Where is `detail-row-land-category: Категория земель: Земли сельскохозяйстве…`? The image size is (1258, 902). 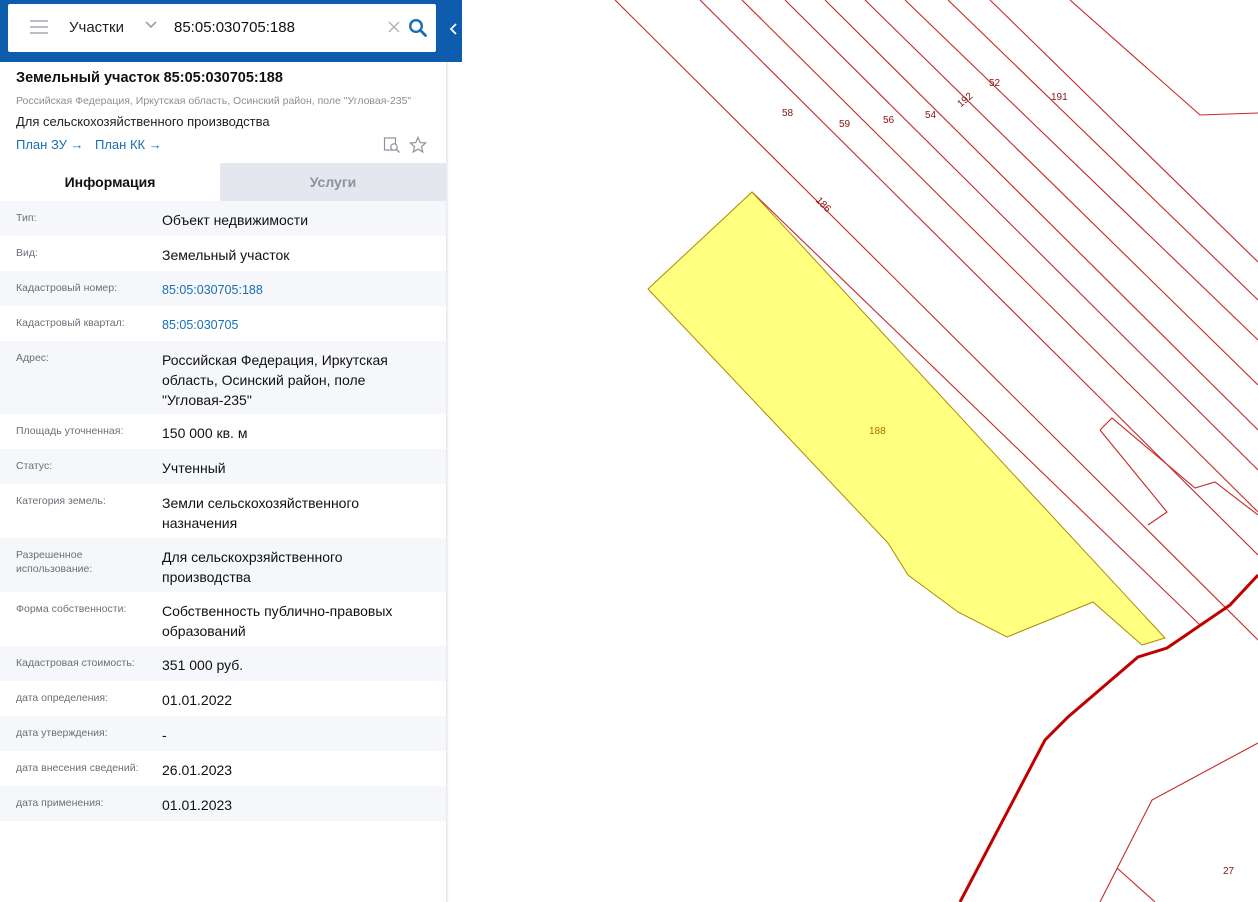
detail-row-land-category: Категория земель: Земли сельскохозяйстве… is located at coordinates (223, 511).